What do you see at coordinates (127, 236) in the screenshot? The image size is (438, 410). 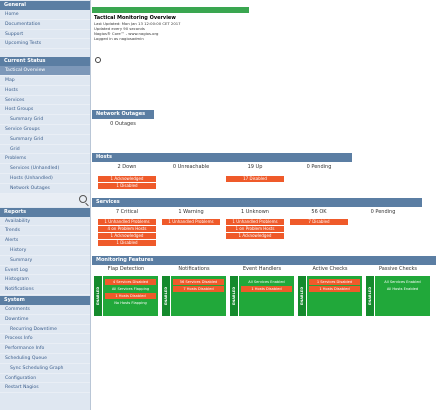 I see `services-critical-acknowledged-badge: 1 Acknowledged` at bounding box center [127, 236].